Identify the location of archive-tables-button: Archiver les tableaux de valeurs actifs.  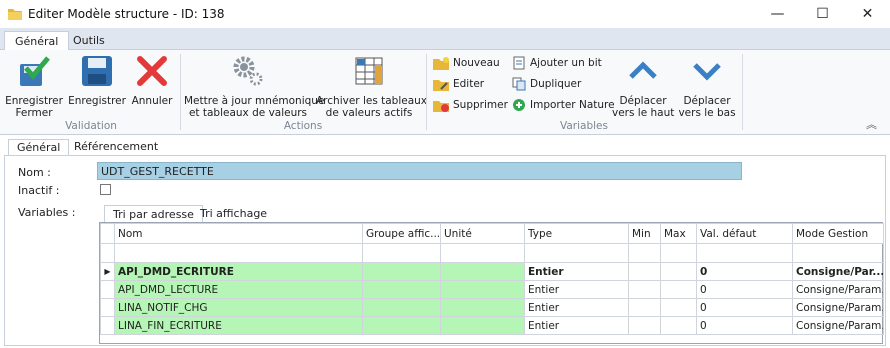
(371, 86).